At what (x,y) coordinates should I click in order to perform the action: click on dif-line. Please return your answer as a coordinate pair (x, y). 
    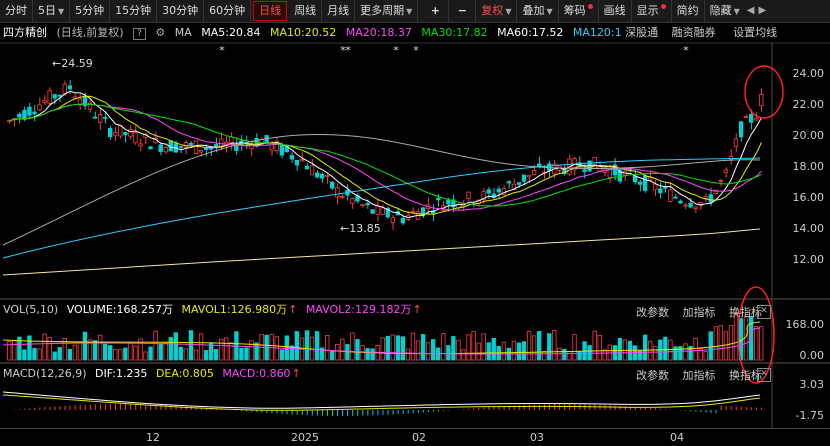
    Looking at the image, I should click on (381, 400).